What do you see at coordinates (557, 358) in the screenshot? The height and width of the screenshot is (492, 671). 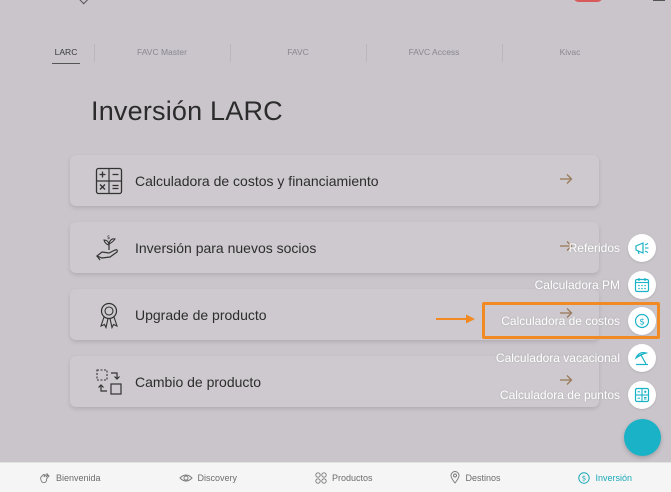 I see `fab-label: Calculadora vacacional` at bounding box center [557, 358].